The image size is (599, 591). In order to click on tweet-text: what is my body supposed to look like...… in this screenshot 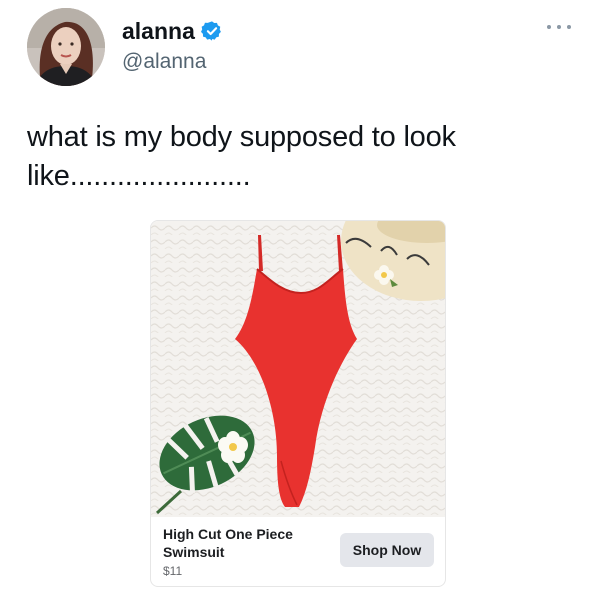, I will do `click(241, 156)`.